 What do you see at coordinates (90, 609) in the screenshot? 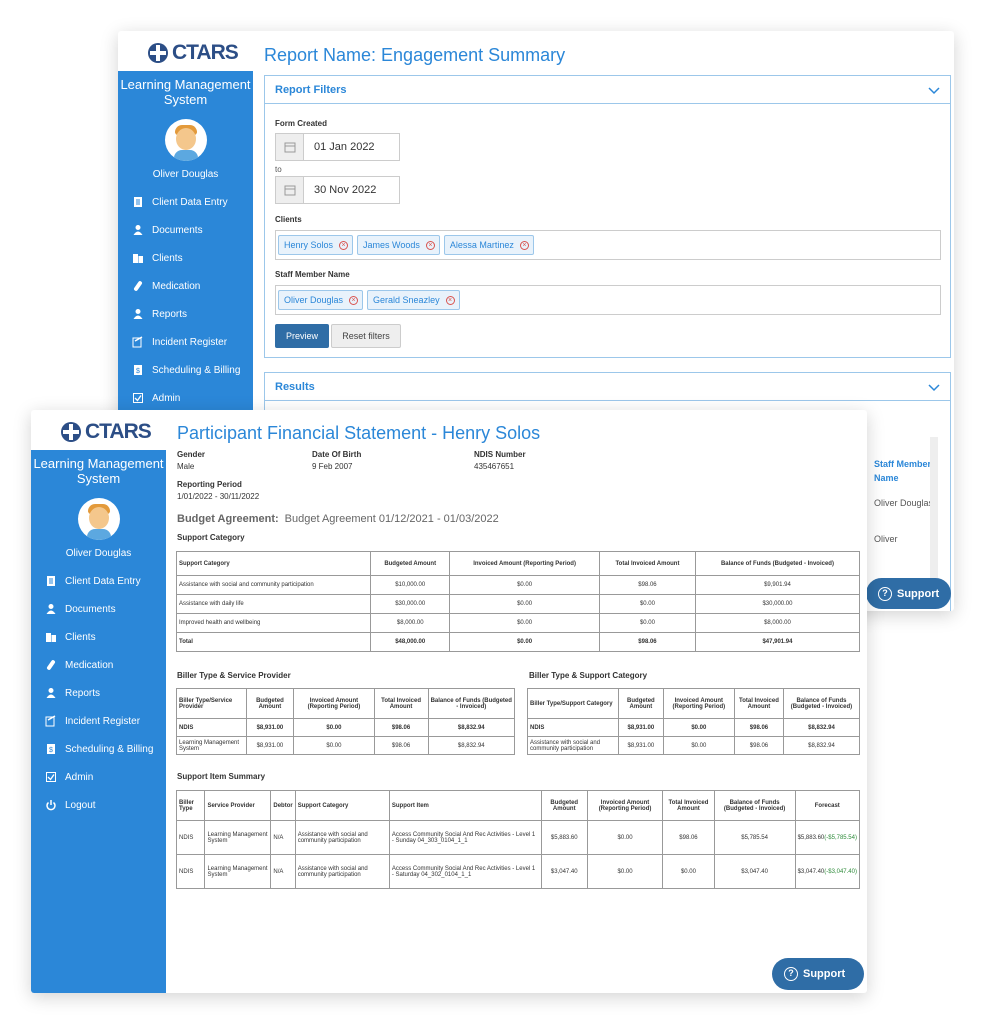
I see `sidebar-item-label: Documents` at bounding box center [90, 609].